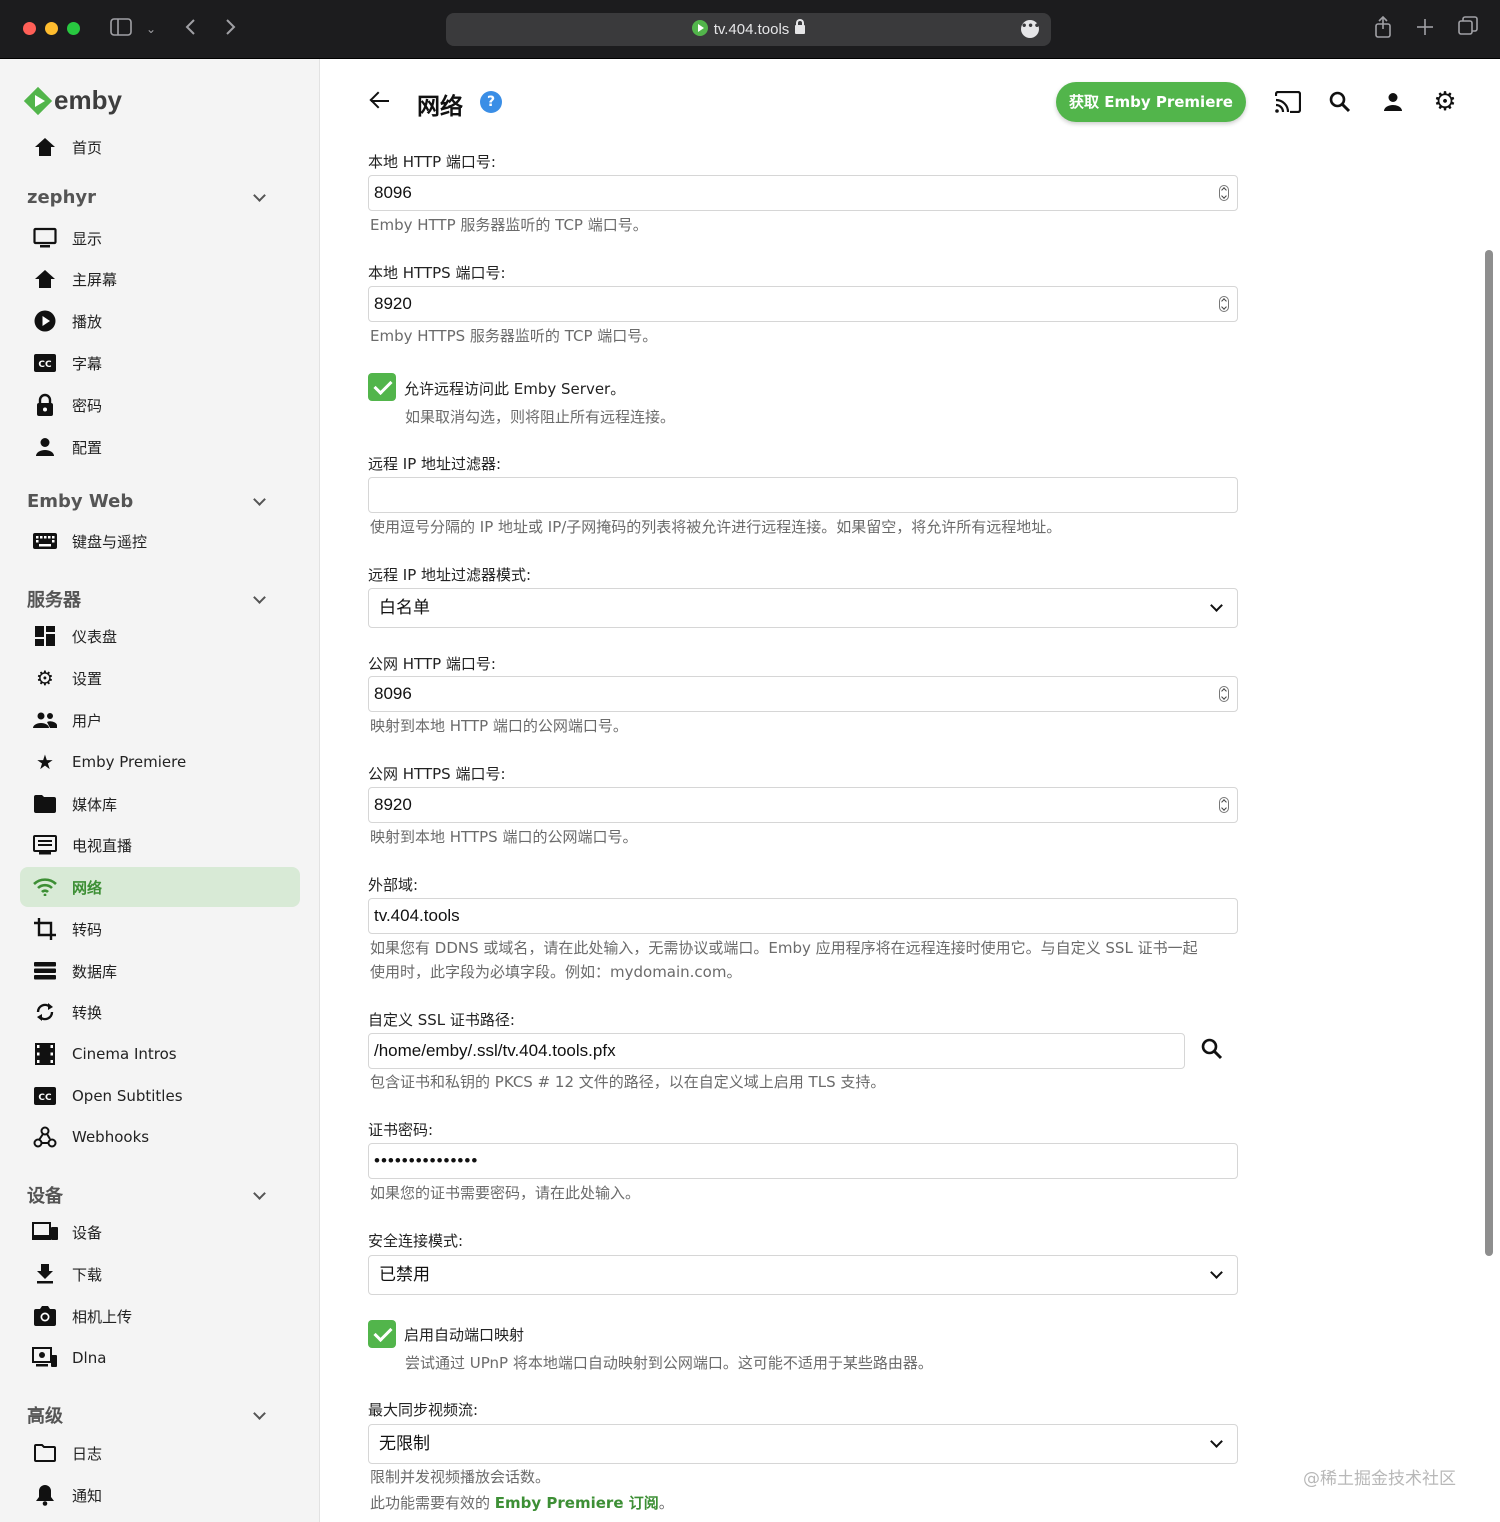 This screenshot has width=1500, height=1522. What do you see at coordinates (437, 273) in the screenshot?
I see `local-https-port-label: 本地 HTTPS 端口号:` at bounding box center [437, 273].